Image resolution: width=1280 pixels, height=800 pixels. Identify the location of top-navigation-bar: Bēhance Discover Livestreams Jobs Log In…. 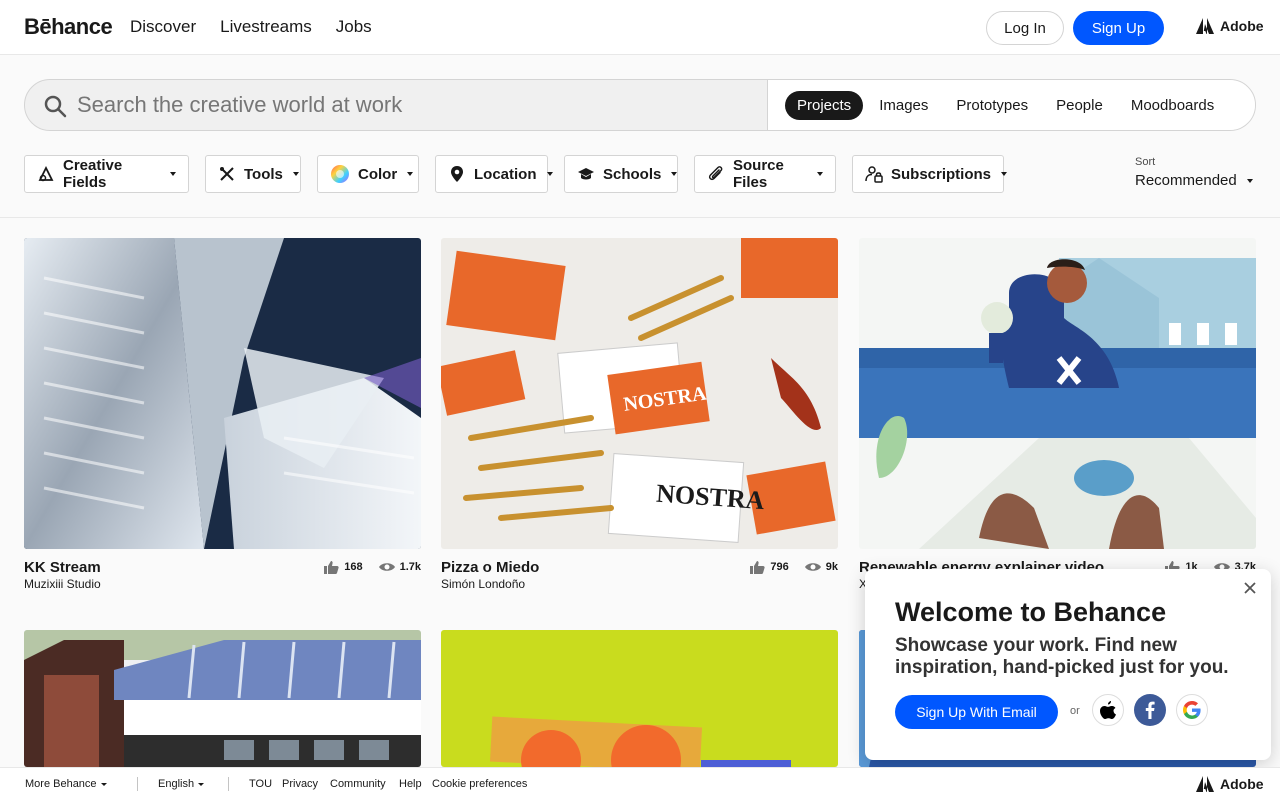
(640, 27).